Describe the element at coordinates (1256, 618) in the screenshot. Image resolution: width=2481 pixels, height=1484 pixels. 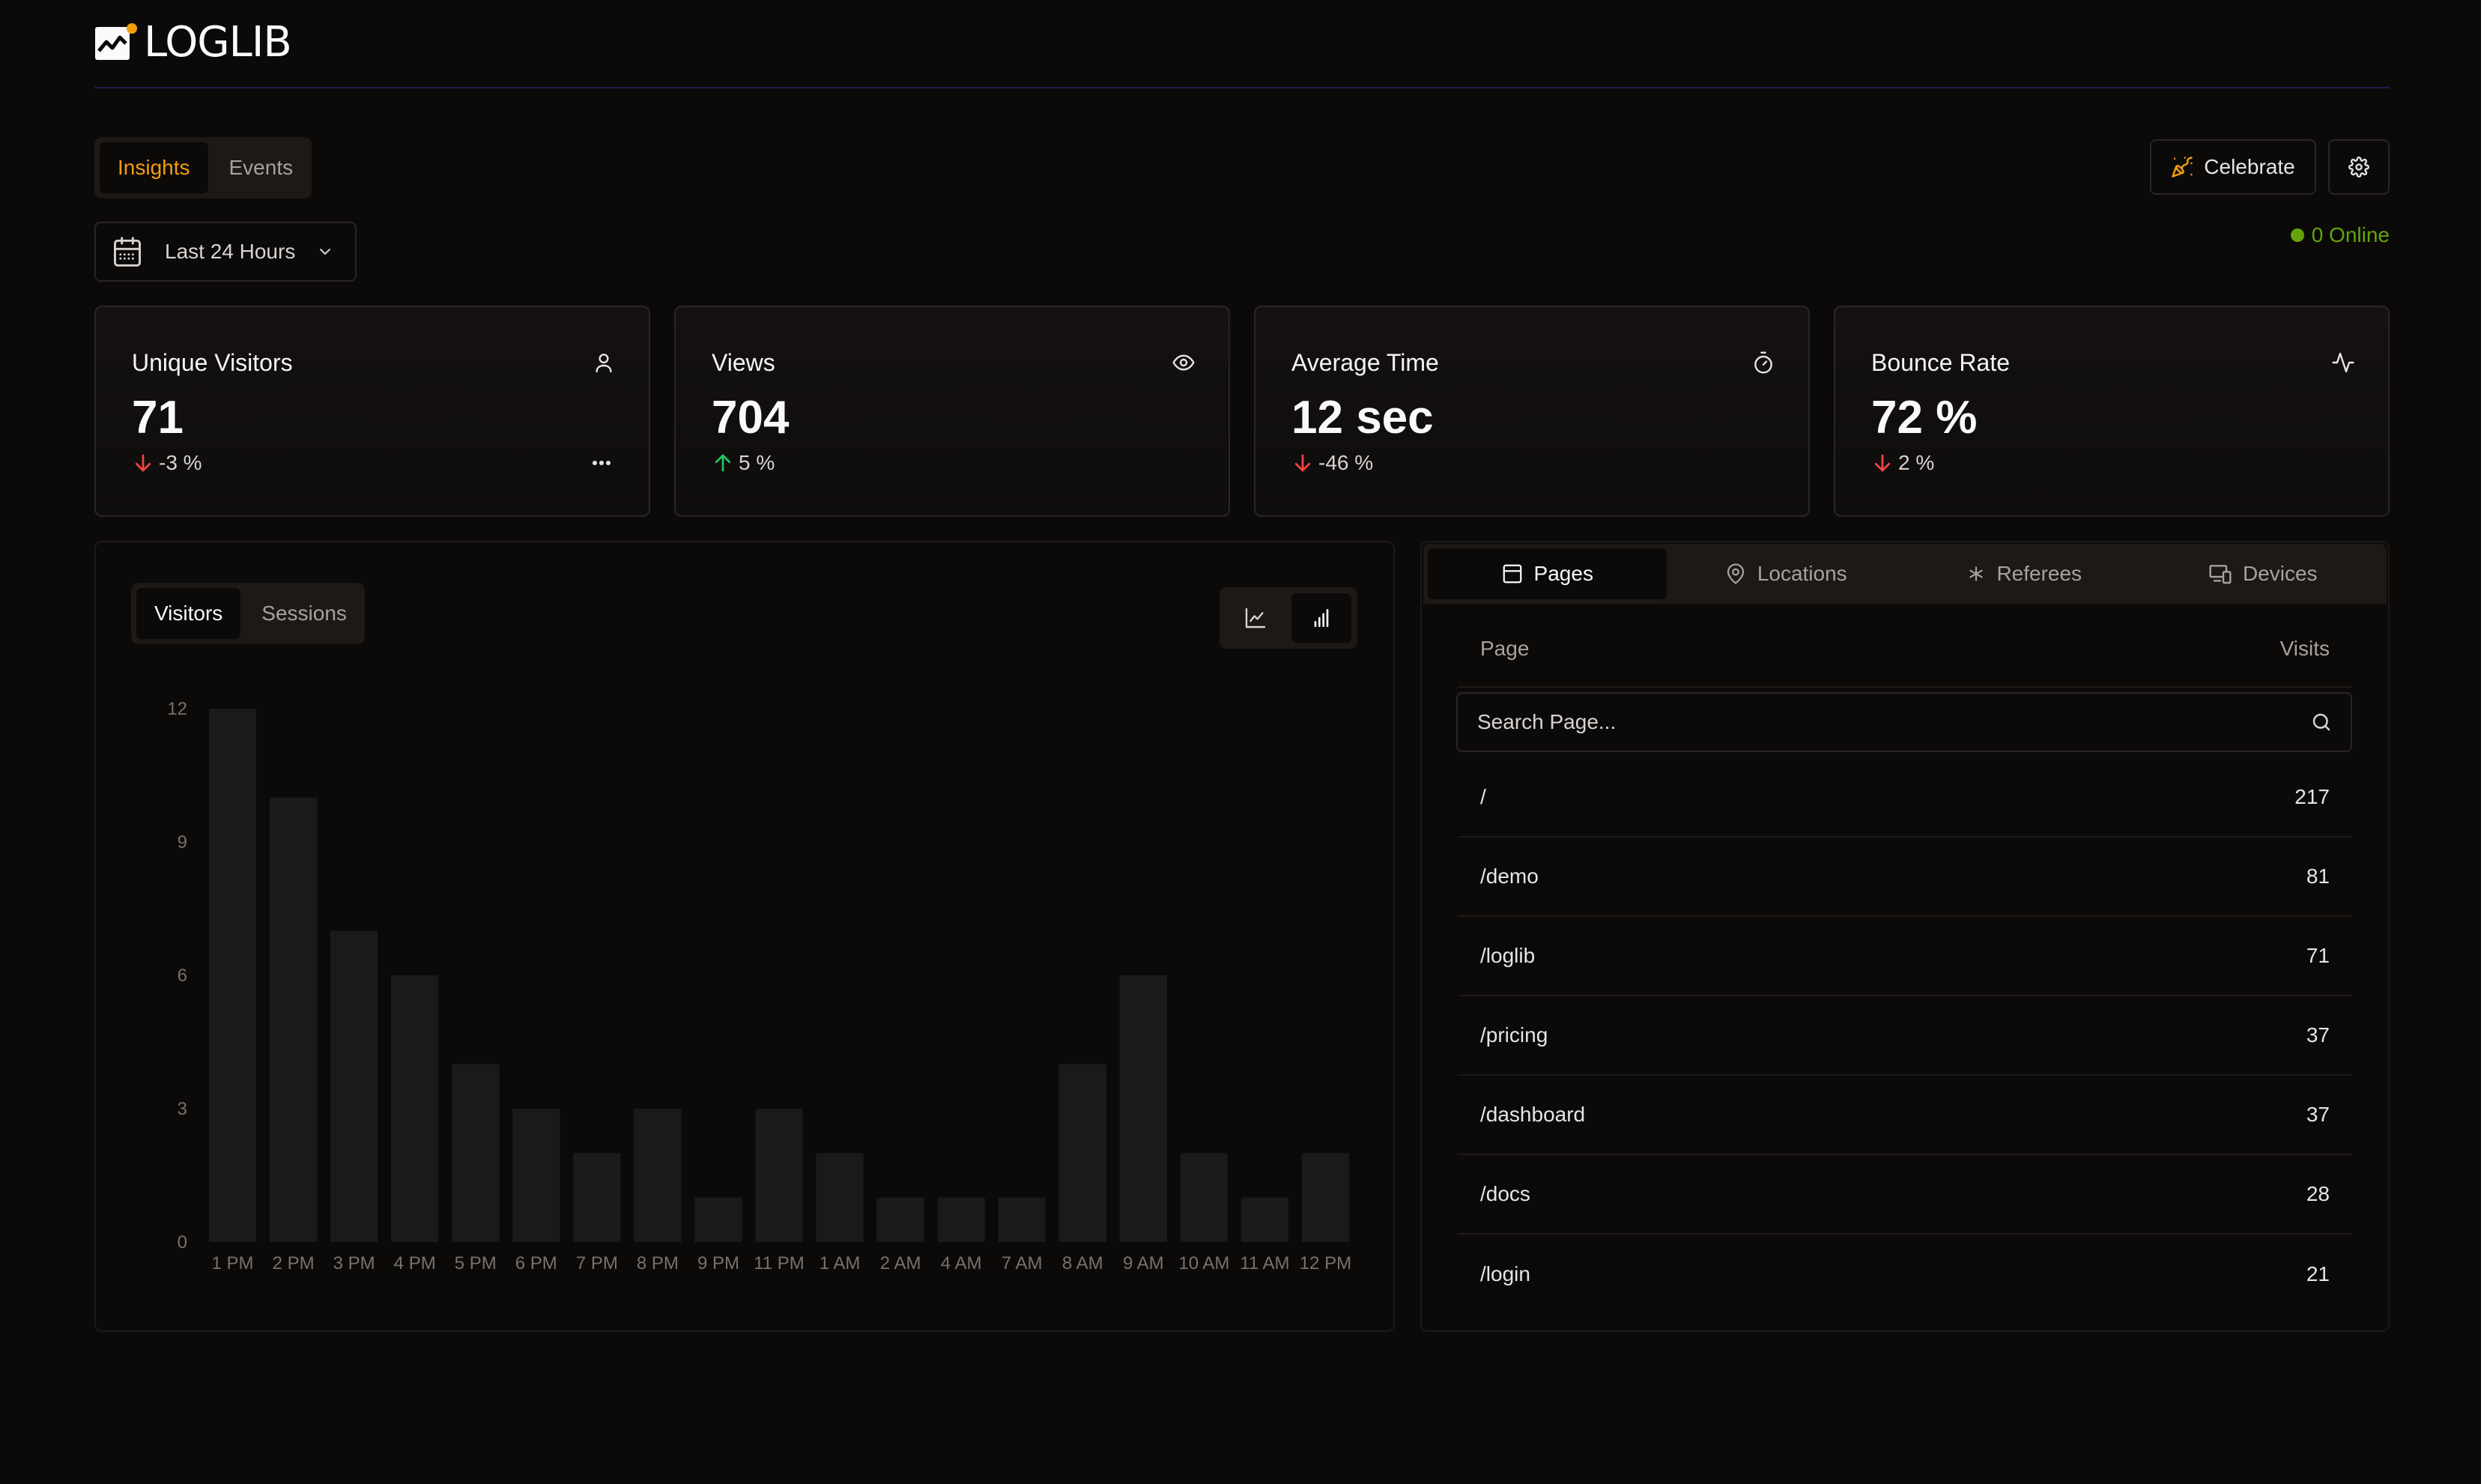
I see `line-chart-button` at that location.